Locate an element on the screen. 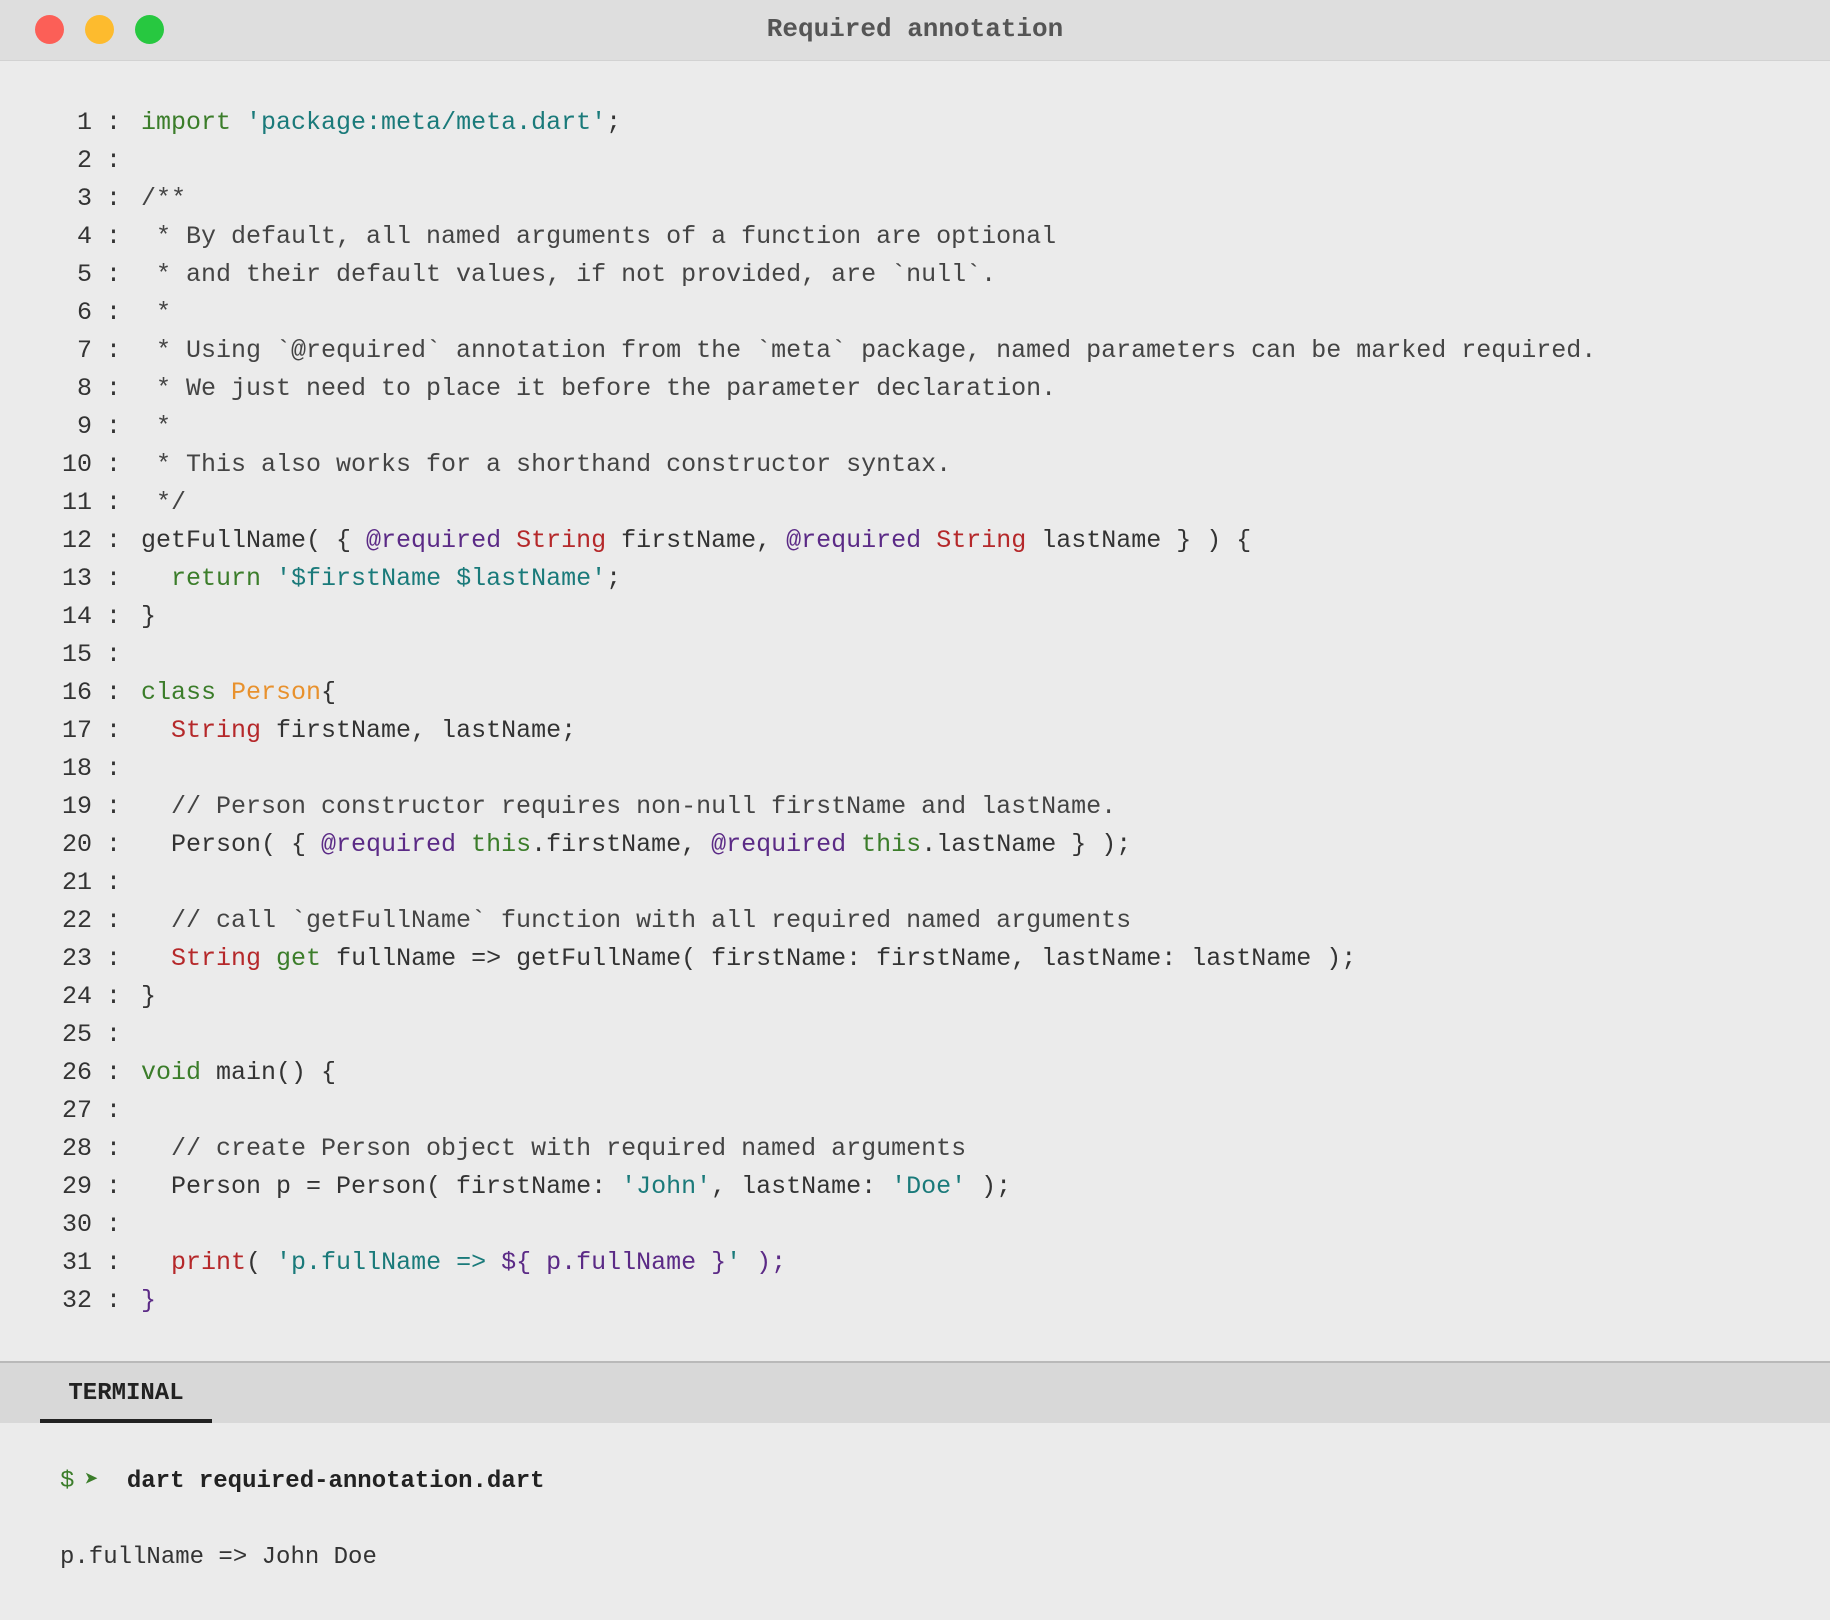 This screenshot has width=1830, height=1620. code-line: 32:} is located at coordinates (915, 1301).